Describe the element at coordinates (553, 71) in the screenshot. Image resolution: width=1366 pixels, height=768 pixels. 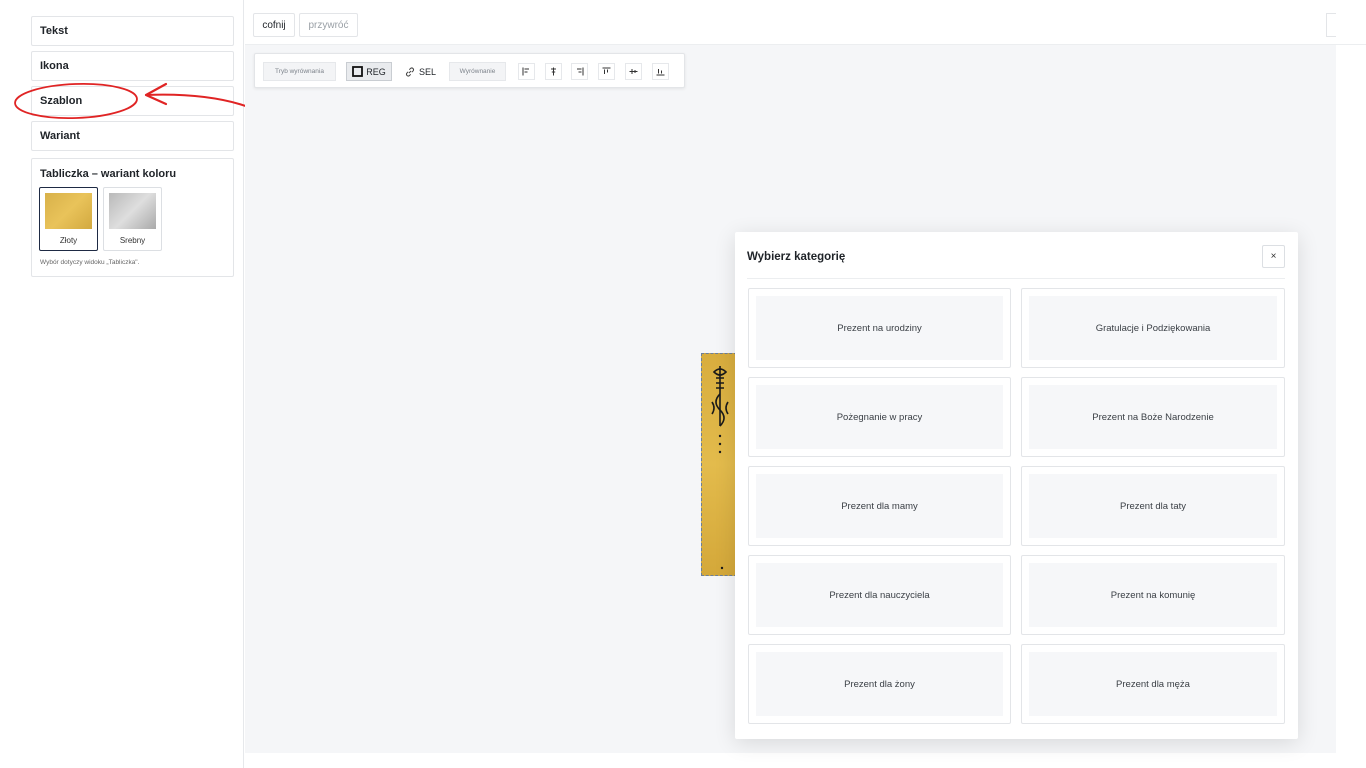
I see `align-center-icon` at that location.